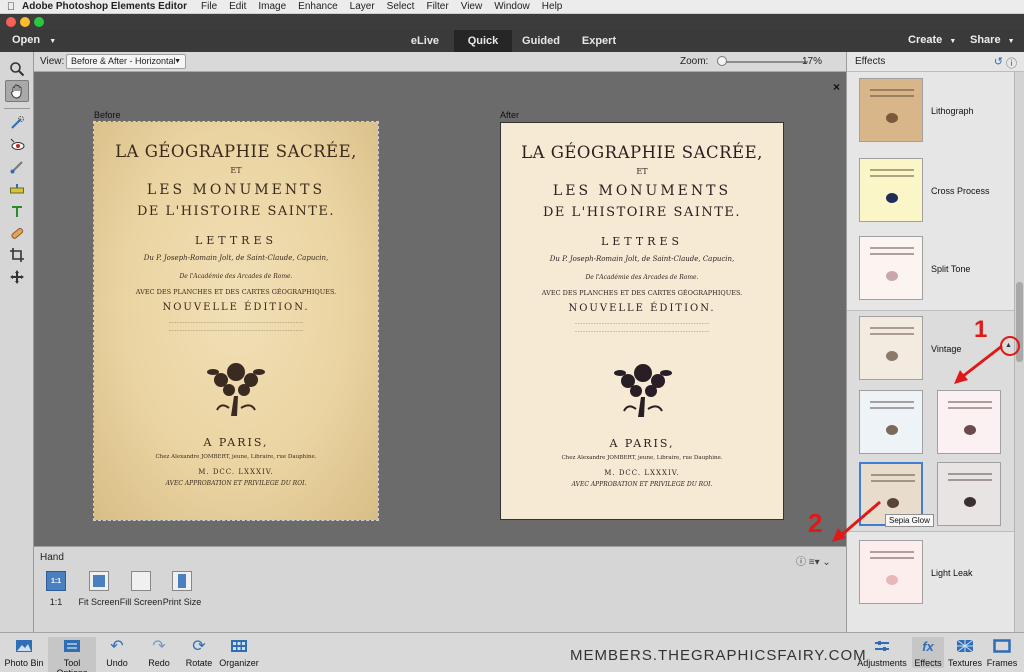  What do you see at coordinates (56, 602) in the screenshot?
I see `one-to-one-label: 1:1` at bounding box center [56, 602].